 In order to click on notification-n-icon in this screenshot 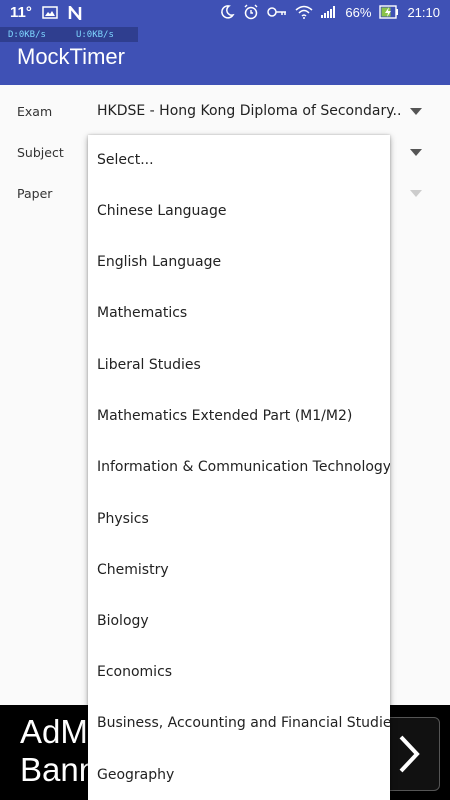, I will do `click(75, 12)`.